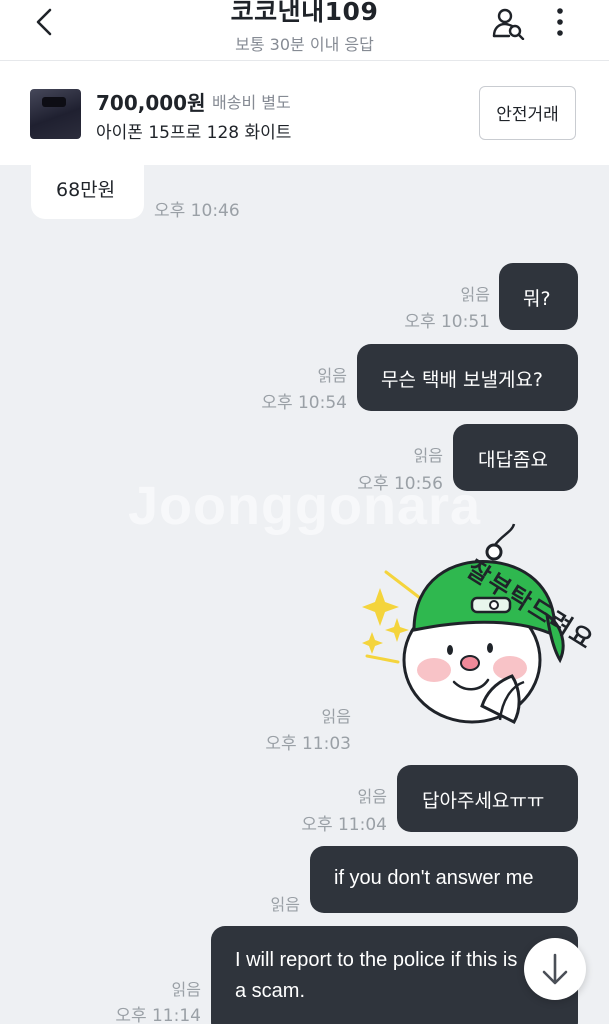 The width and height of the screenshot is (609, 1024). I want to click on message-time: 오후 11:03, so click(308, 744).